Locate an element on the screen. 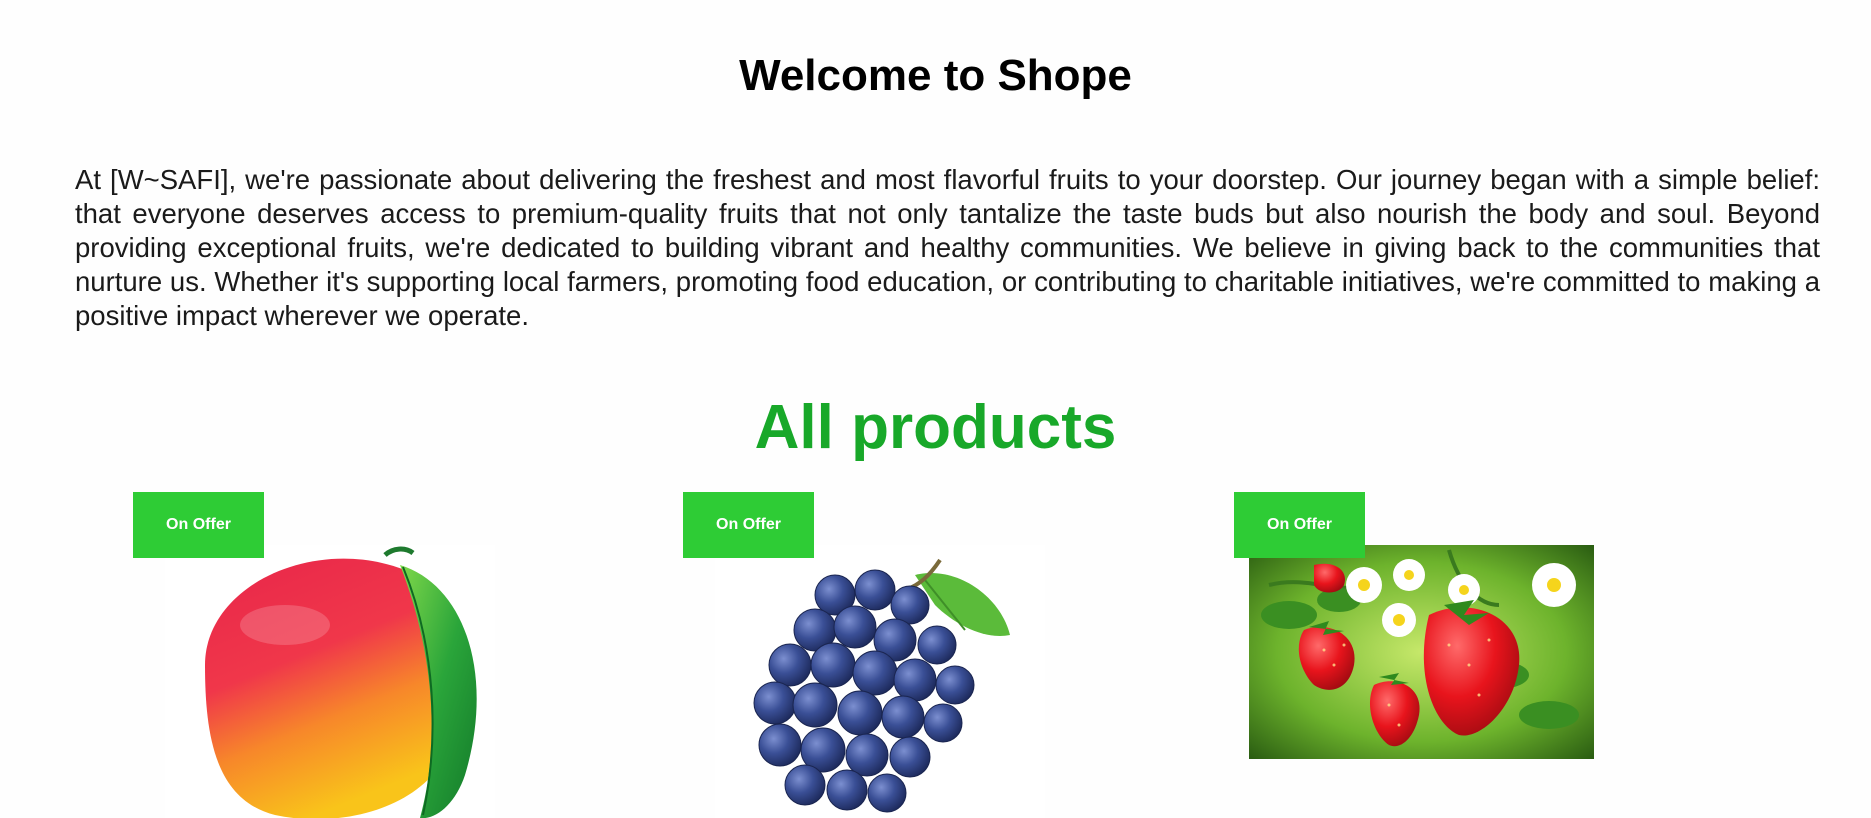  strawberries-image is located at coordinates (1421, 652).